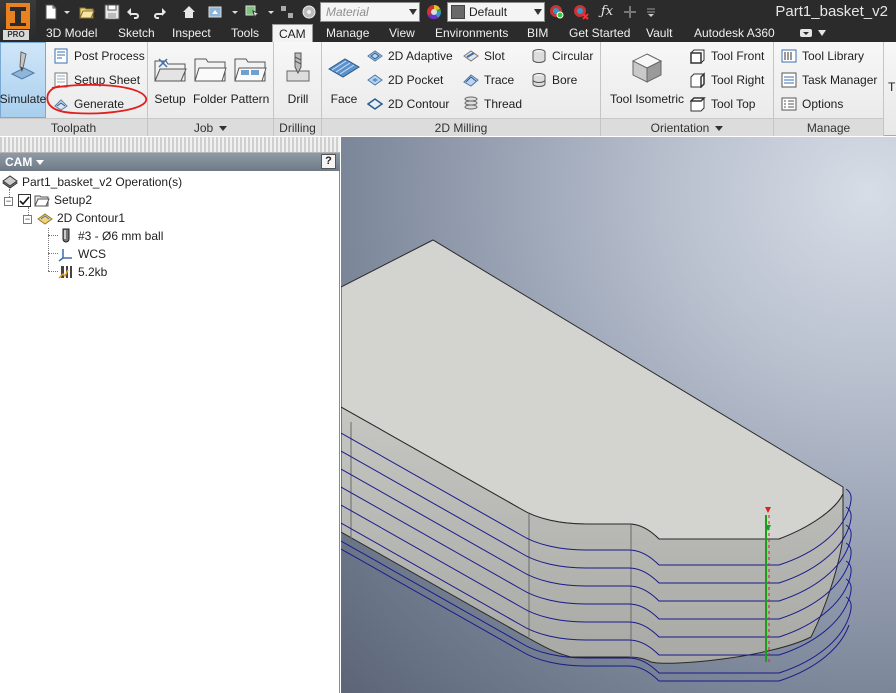 This screenshot has height=693, width=896. I want to click on trace-button: Trace, so click(488, 80).